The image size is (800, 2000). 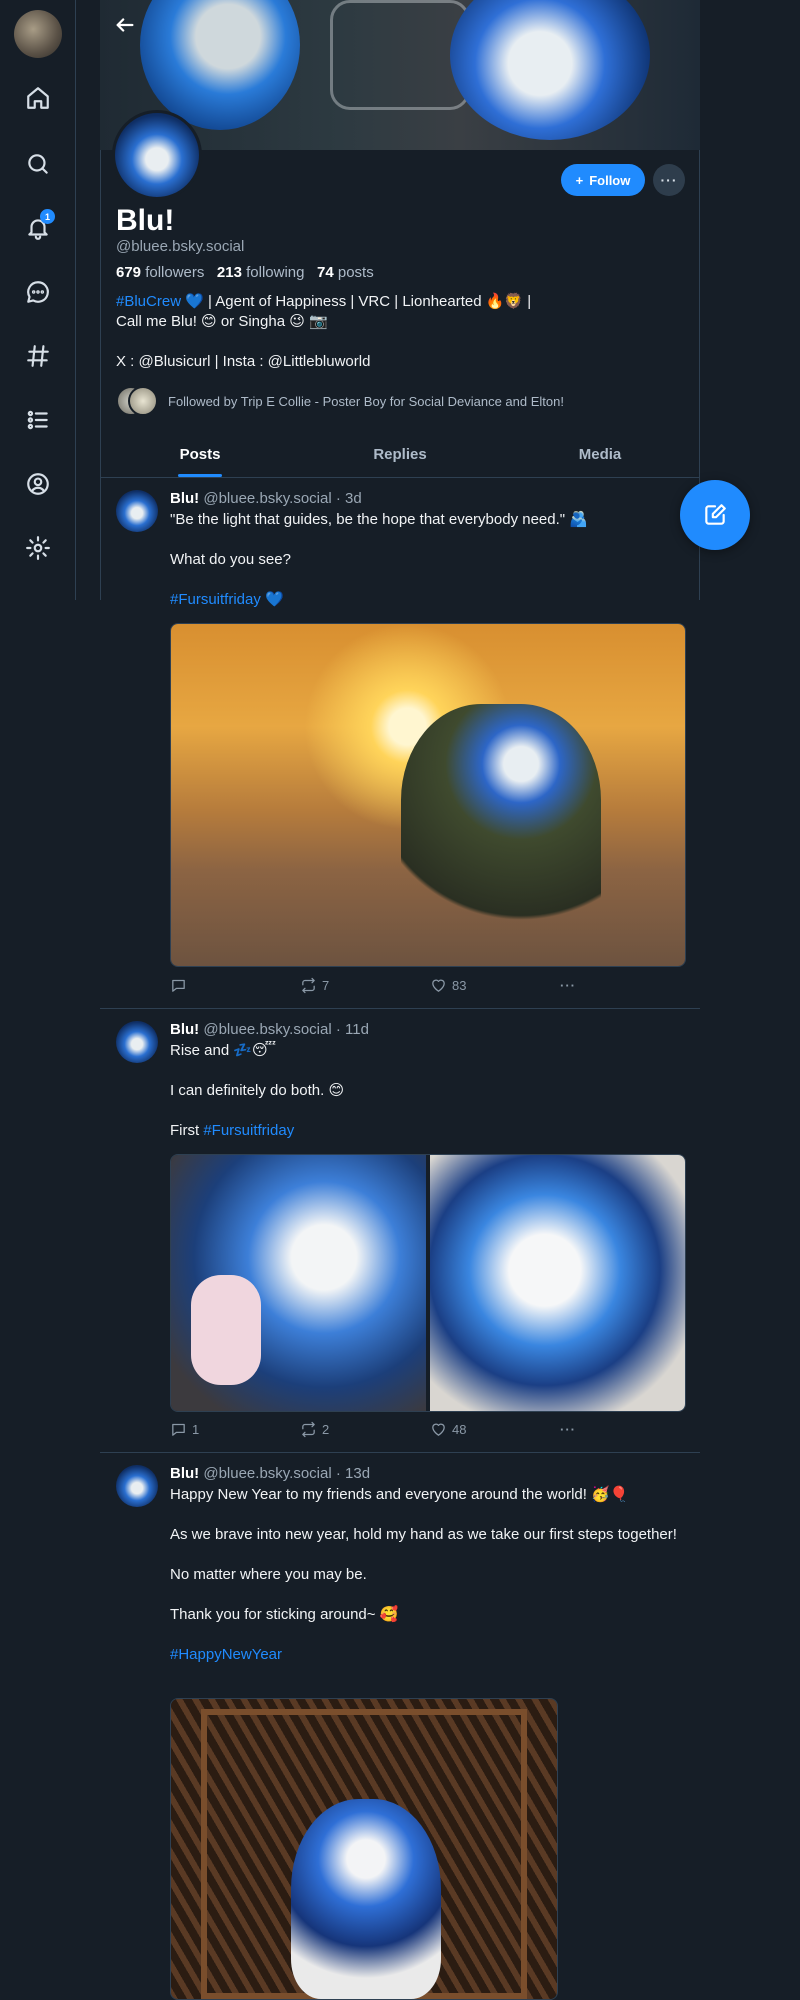 What do you see at coordinates (143, 401) in the screenshot?
I see `follower-avatar` at bounding box center [143, 401].